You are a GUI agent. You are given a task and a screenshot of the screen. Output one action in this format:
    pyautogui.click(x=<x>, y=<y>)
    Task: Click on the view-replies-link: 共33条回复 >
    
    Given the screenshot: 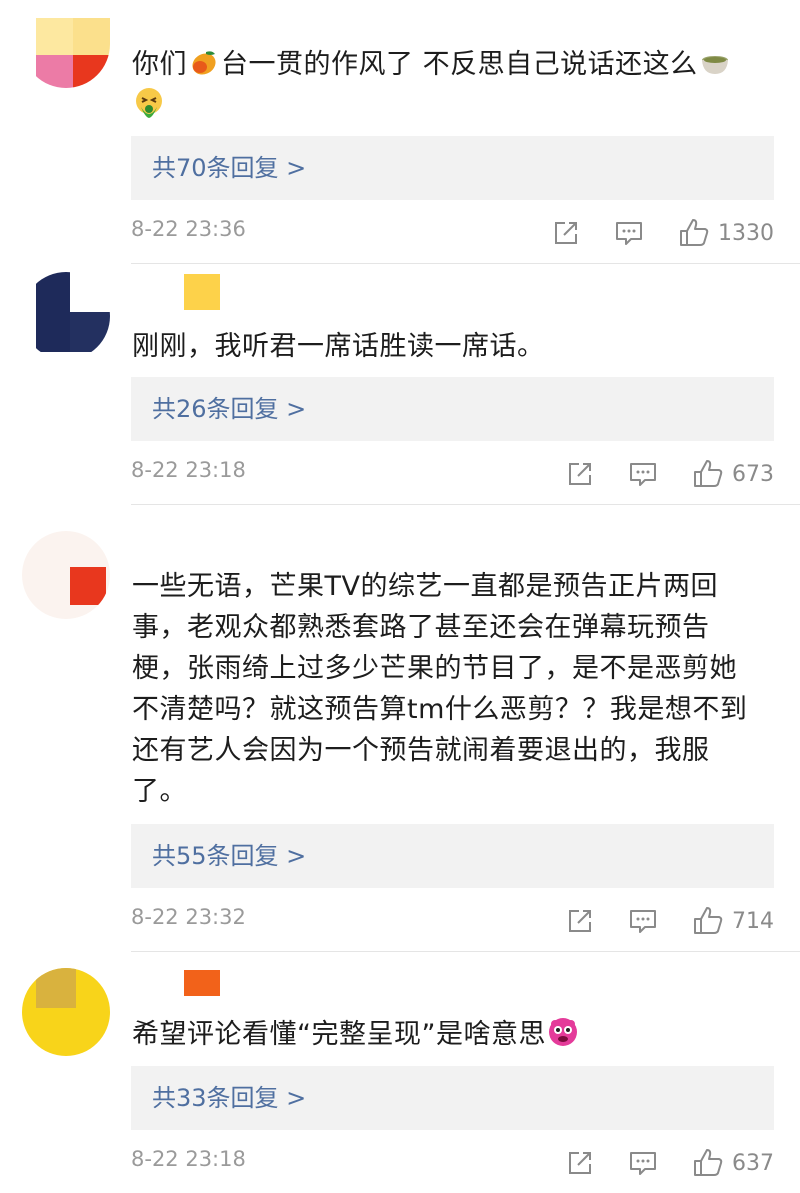 What is the action you would take?
    pyautogui.click(x=452, y=1098)
    